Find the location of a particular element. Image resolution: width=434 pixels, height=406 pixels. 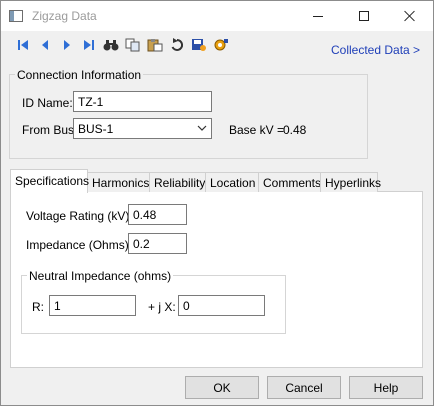

tab-comments: Comments is located at coordinates (289, 182).